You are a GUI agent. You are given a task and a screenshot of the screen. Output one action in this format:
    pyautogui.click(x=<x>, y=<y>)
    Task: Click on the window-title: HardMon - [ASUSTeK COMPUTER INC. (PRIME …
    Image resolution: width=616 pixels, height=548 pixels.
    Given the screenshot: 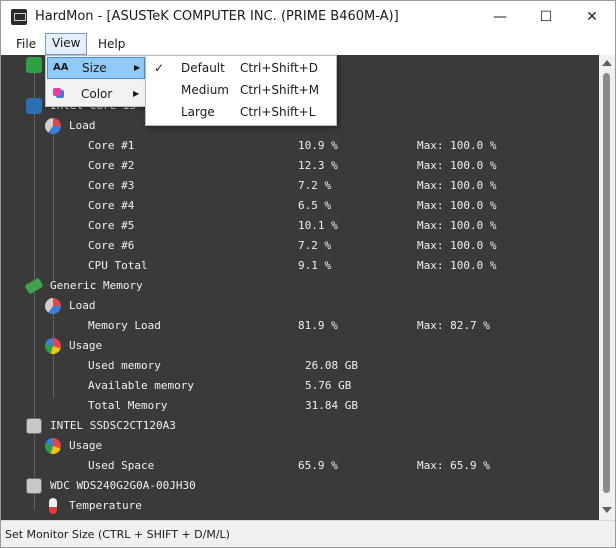 What is the action you would take?
    pyautogui.click(x=217, y=16)
    